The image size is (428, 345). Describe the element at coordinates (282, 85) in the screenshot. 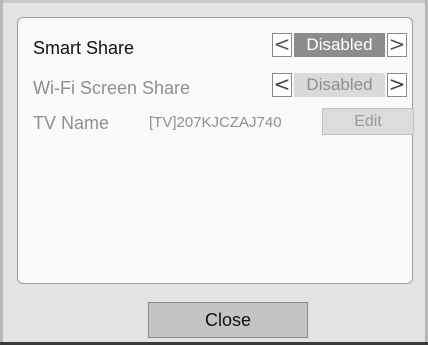

I see `wifi-screen-share-prev-button: <` at that location.